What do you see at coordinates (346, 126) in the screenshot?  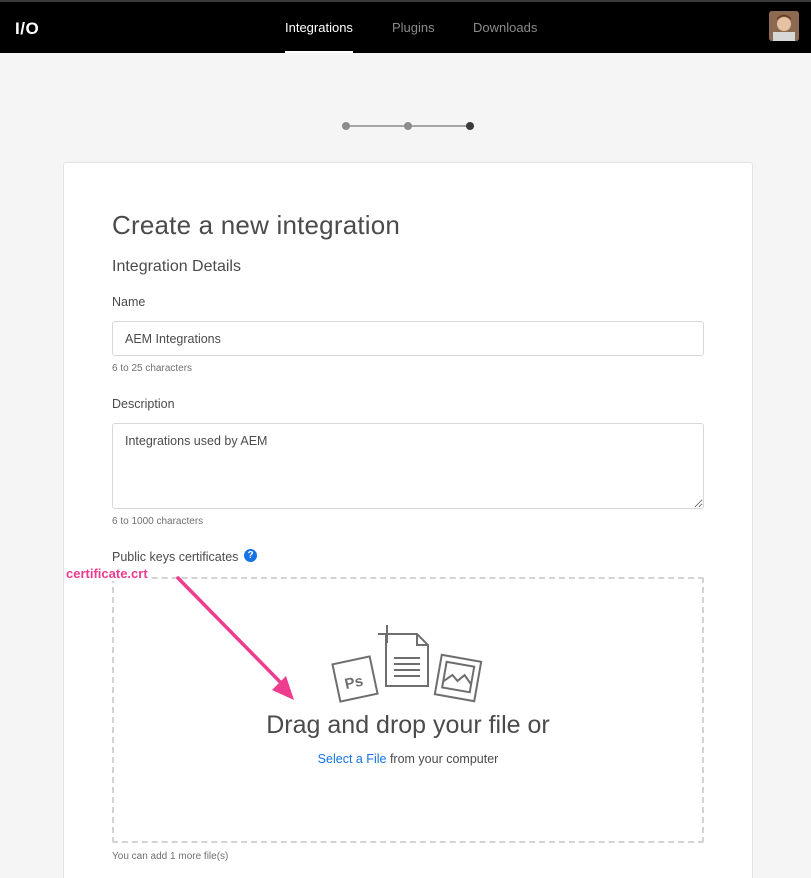 I see `step-1-dot` at bounding box center [346, 126].